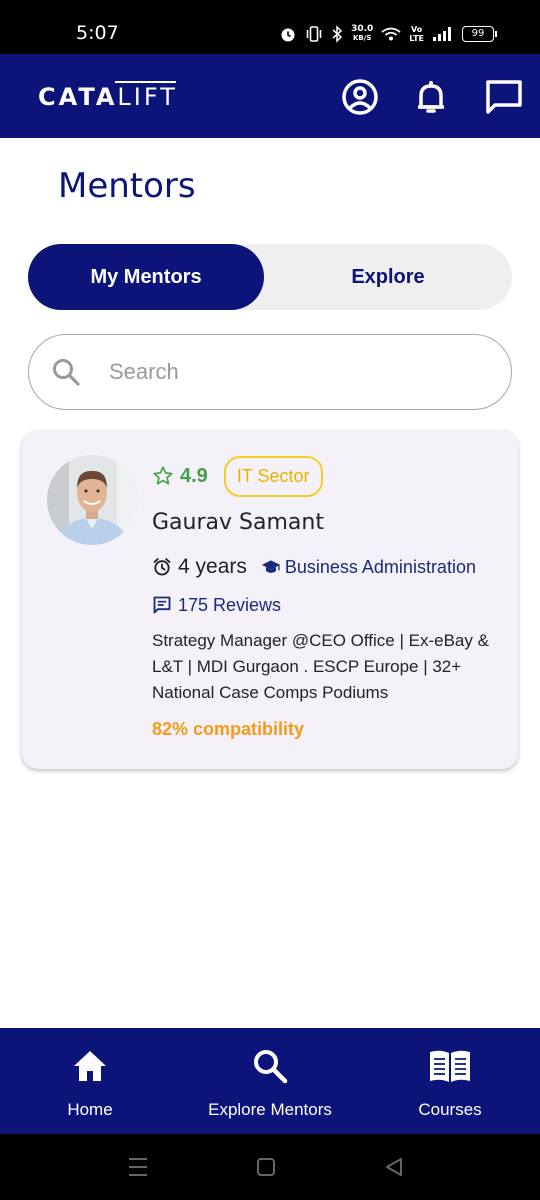 The height and width of the screenshot is (1200, 540). I want to click on home-button-icon, so click(266, 1167).